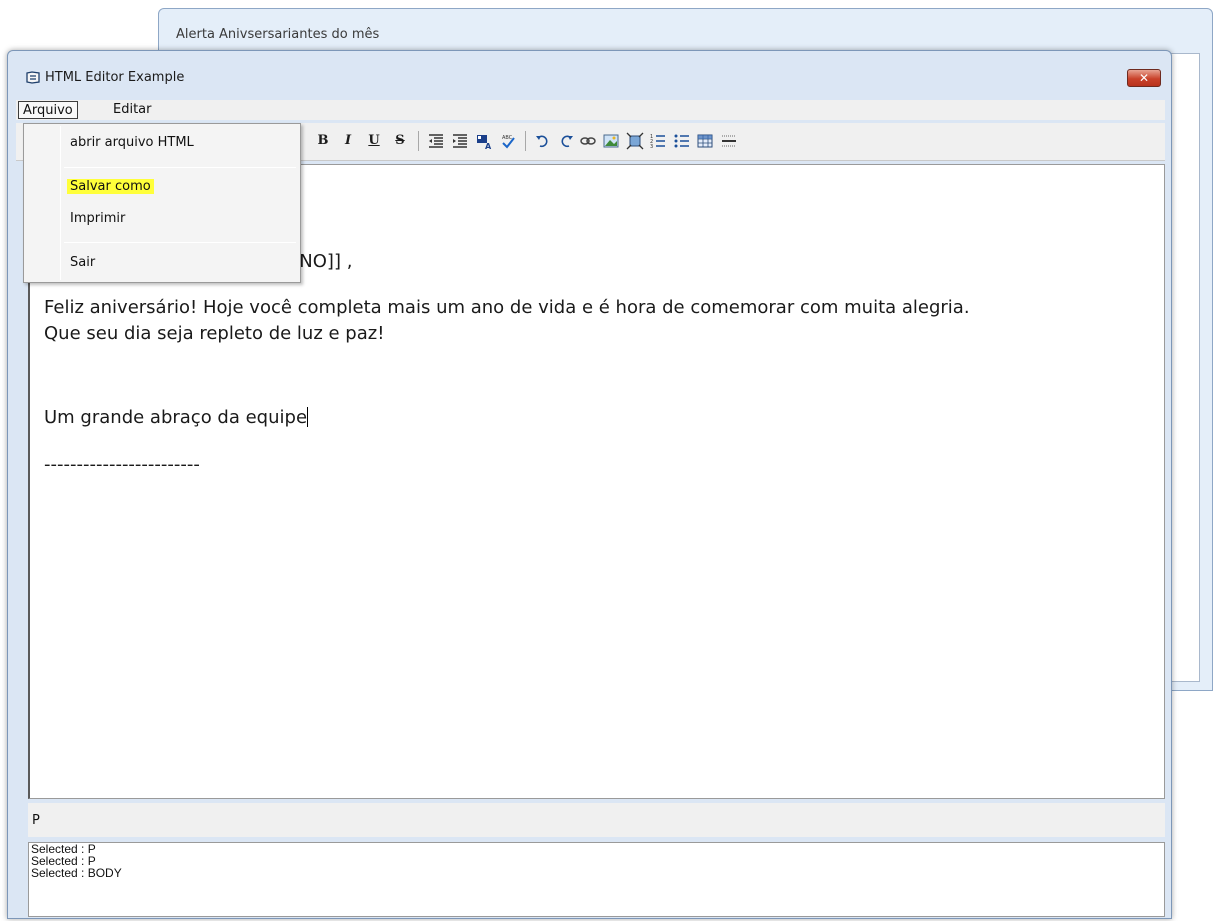 This screenshot has height=921, width=1217. I want to click on spellcheck-icon: ABC, so click(508, 142).